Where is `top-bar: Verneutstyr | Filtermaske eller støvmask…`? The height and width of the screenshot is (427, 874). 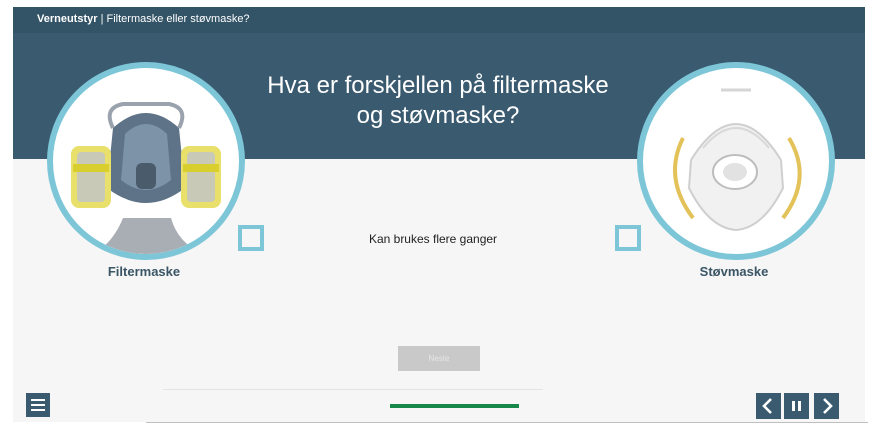 top-bar: Verneutstyr | Filtermaske eller støvmask… is located at coordinates (439, 20).